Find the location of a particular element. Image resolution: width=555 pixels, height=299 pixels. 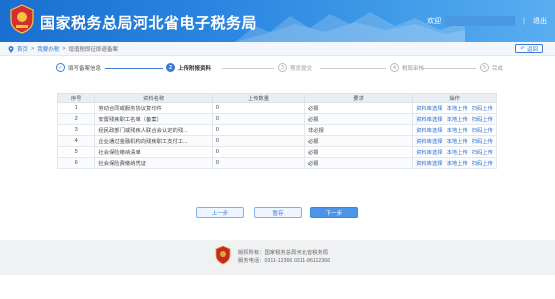

step-3: 3 预览提交 is located at coordinates (295, 67).